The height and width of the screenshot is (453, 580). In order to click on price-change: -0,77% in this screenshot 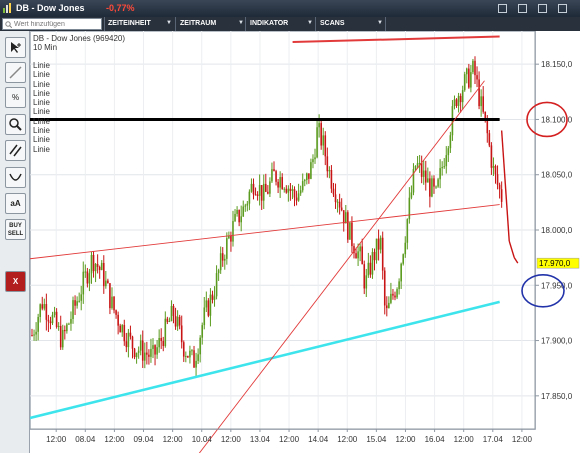, I will do `click(120, 8)`.